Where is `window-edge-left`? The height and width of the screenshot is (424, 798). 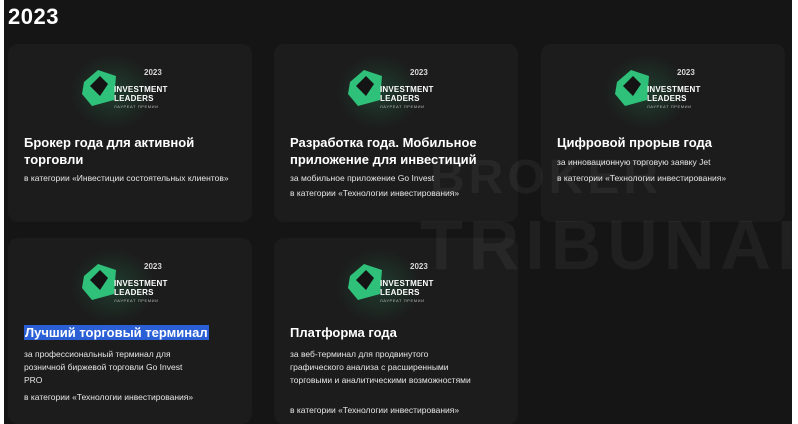
window-edge-left is located at coordinates (2, 212).